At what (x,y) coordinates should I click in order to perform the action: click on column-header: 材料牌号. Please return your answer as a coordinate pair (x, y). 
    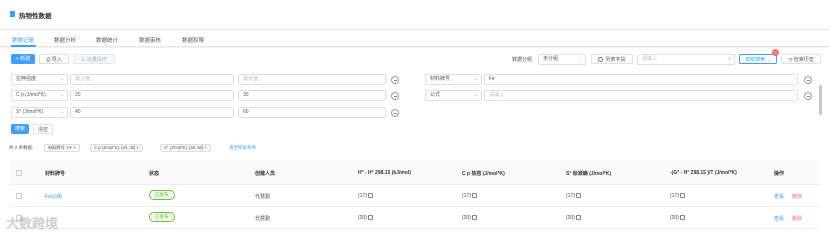
    Looking at the image, I should click on (55, 173).